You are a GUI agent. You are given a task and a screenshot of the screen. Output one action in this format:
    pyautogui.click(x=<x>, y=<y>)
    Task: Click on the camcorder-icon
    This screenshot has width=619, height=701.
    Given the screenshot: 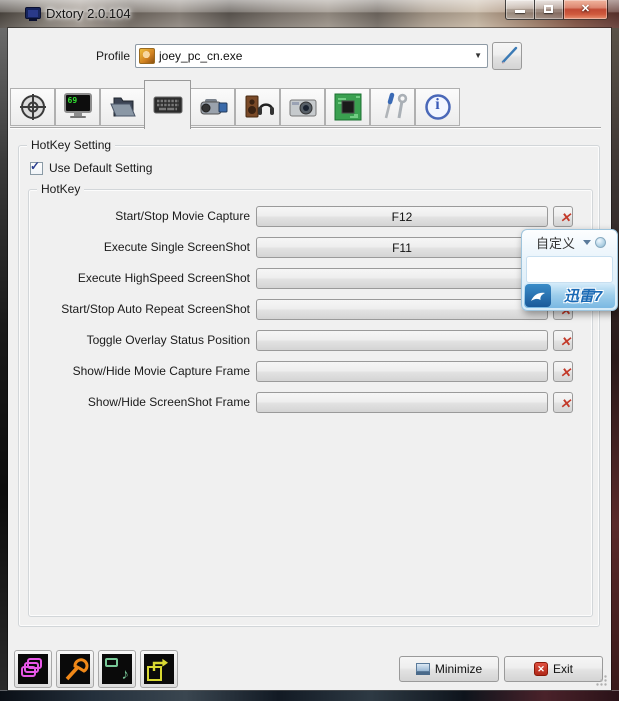 What is the action you would take?
    pyautogui.click(x=213, y=107)
    